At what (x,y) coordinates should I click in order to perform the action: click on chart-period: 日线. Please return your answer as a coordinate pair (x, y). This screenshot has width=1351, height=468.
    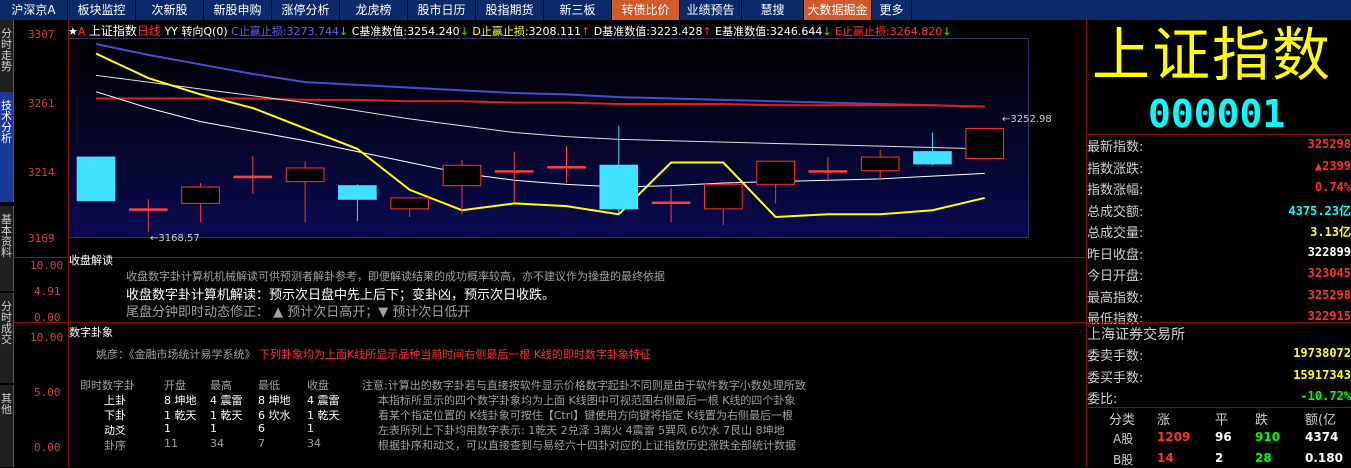
    Looking at the image, I should click on (149, 31).